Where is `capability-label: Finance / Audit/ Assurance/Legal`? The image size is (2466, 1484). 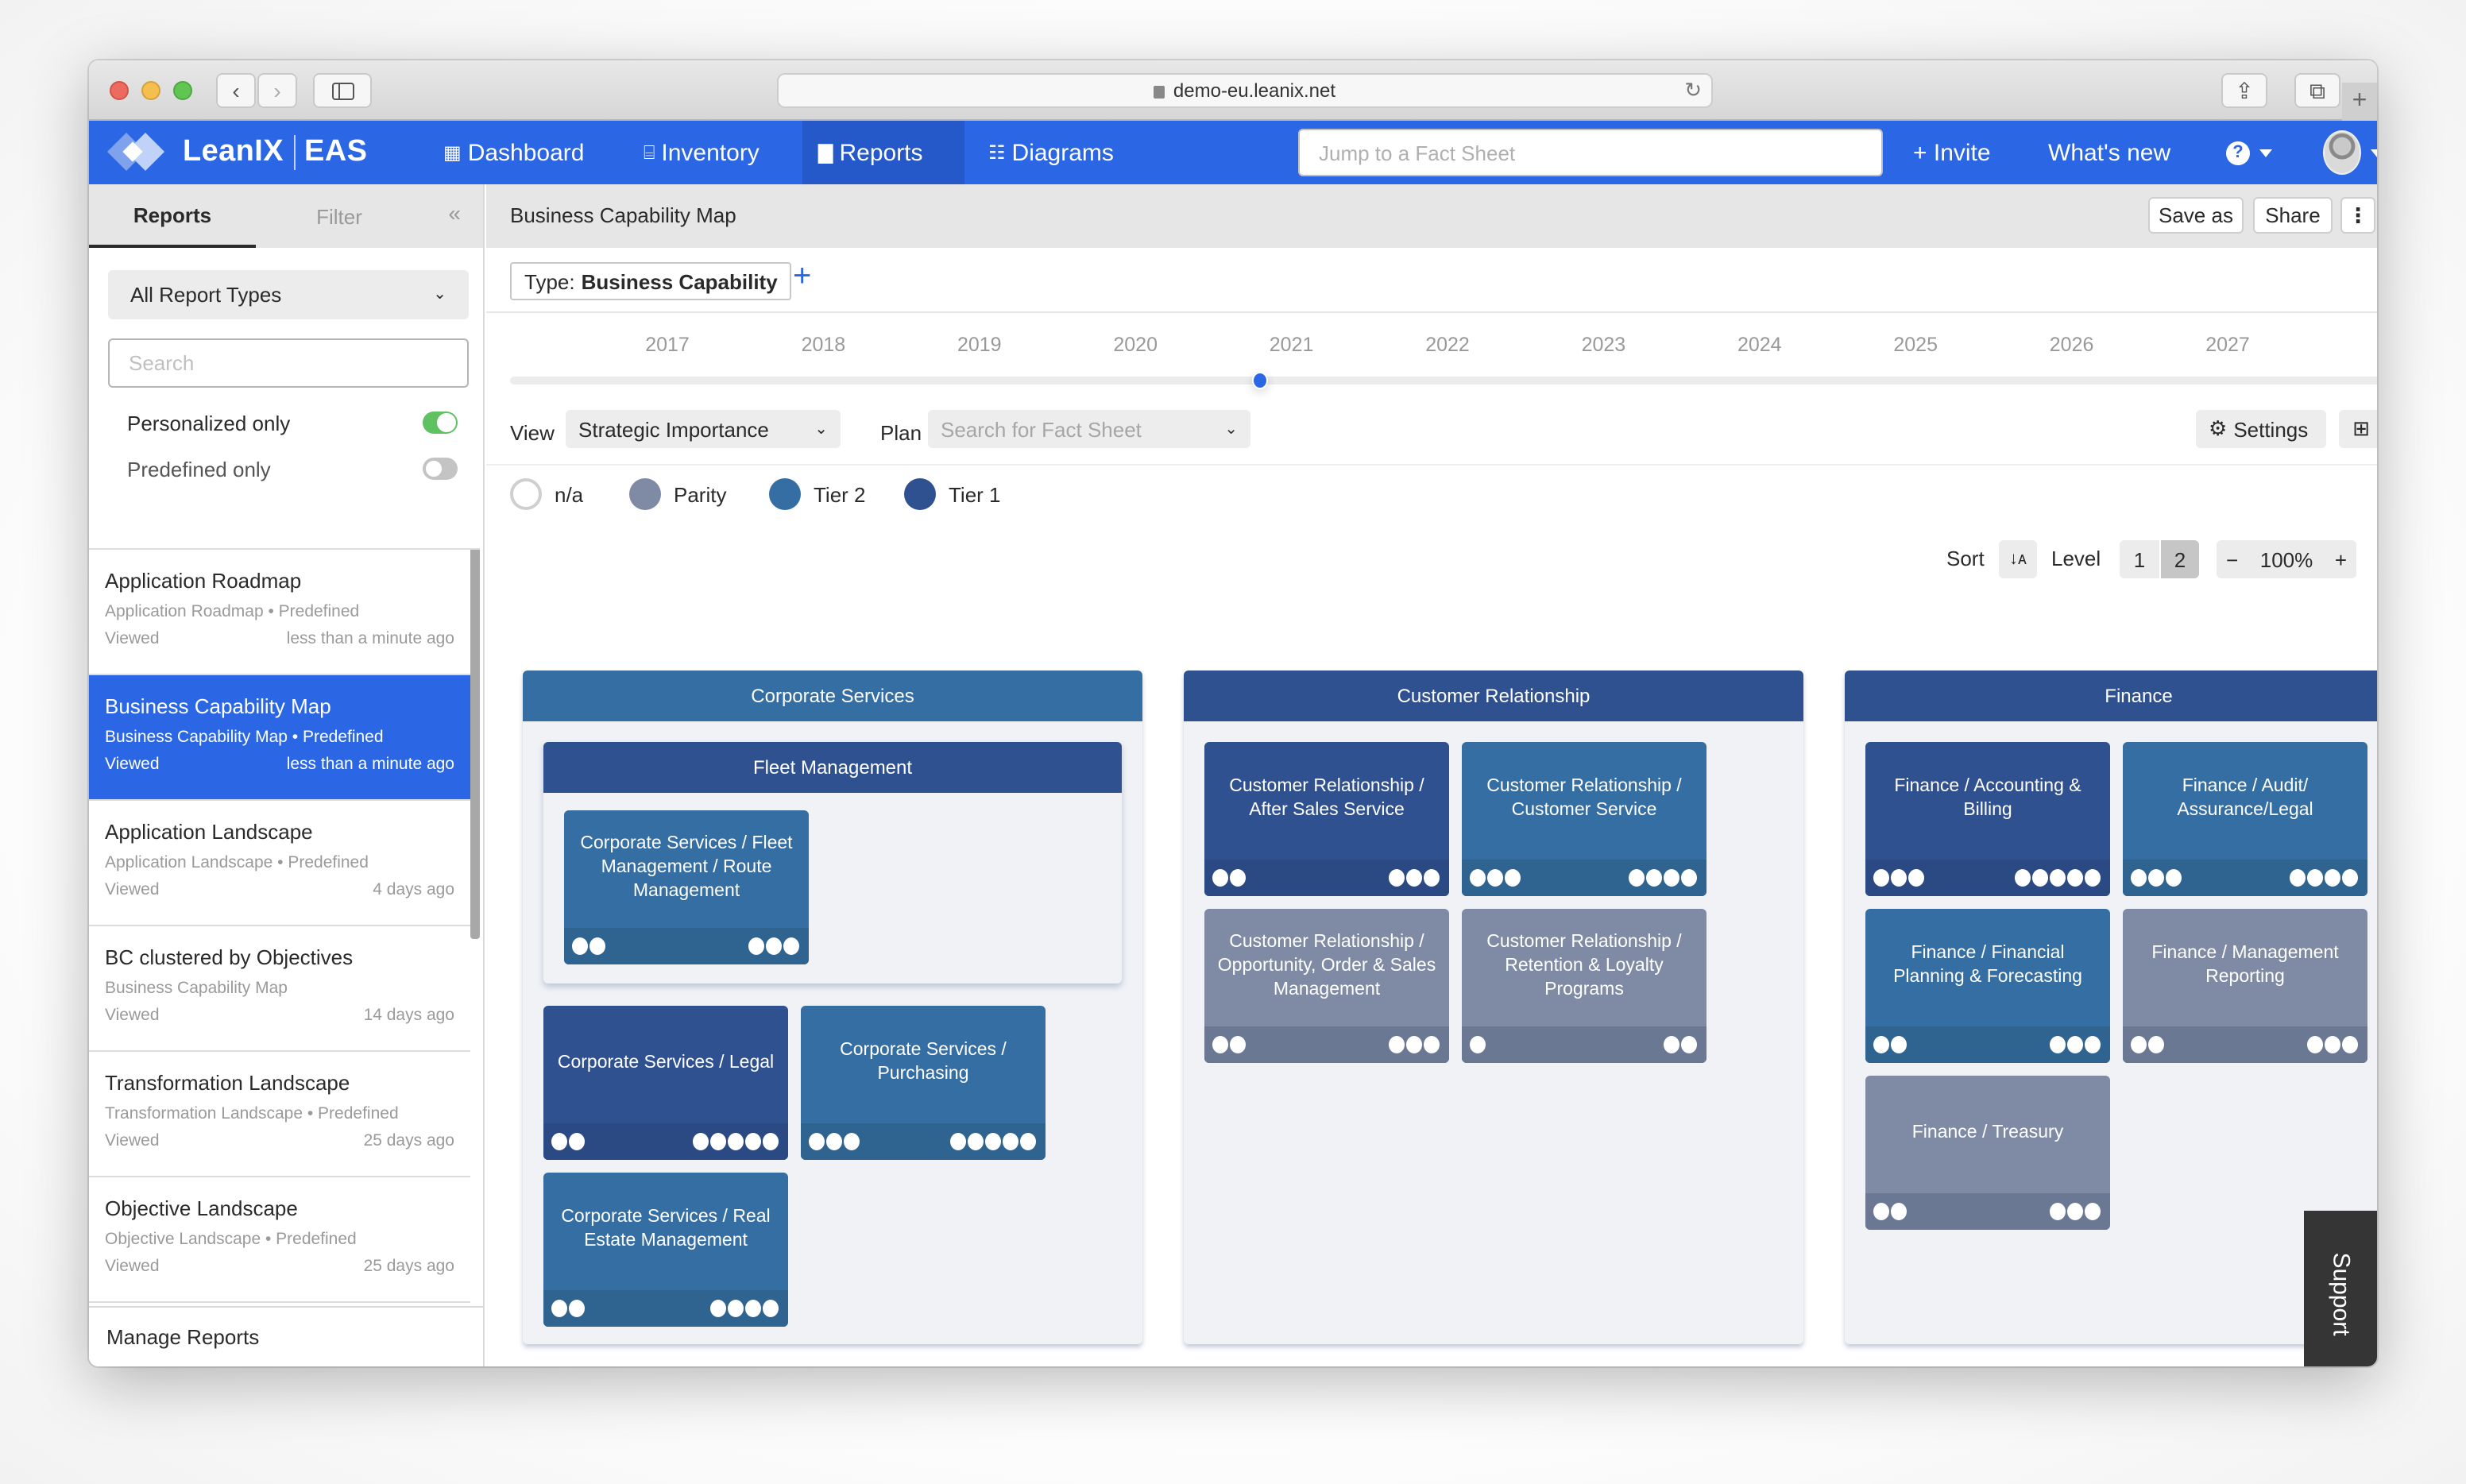
capability-label: Finance / Audit/ Assurance/Legal is located at coordinates (2245, 798).